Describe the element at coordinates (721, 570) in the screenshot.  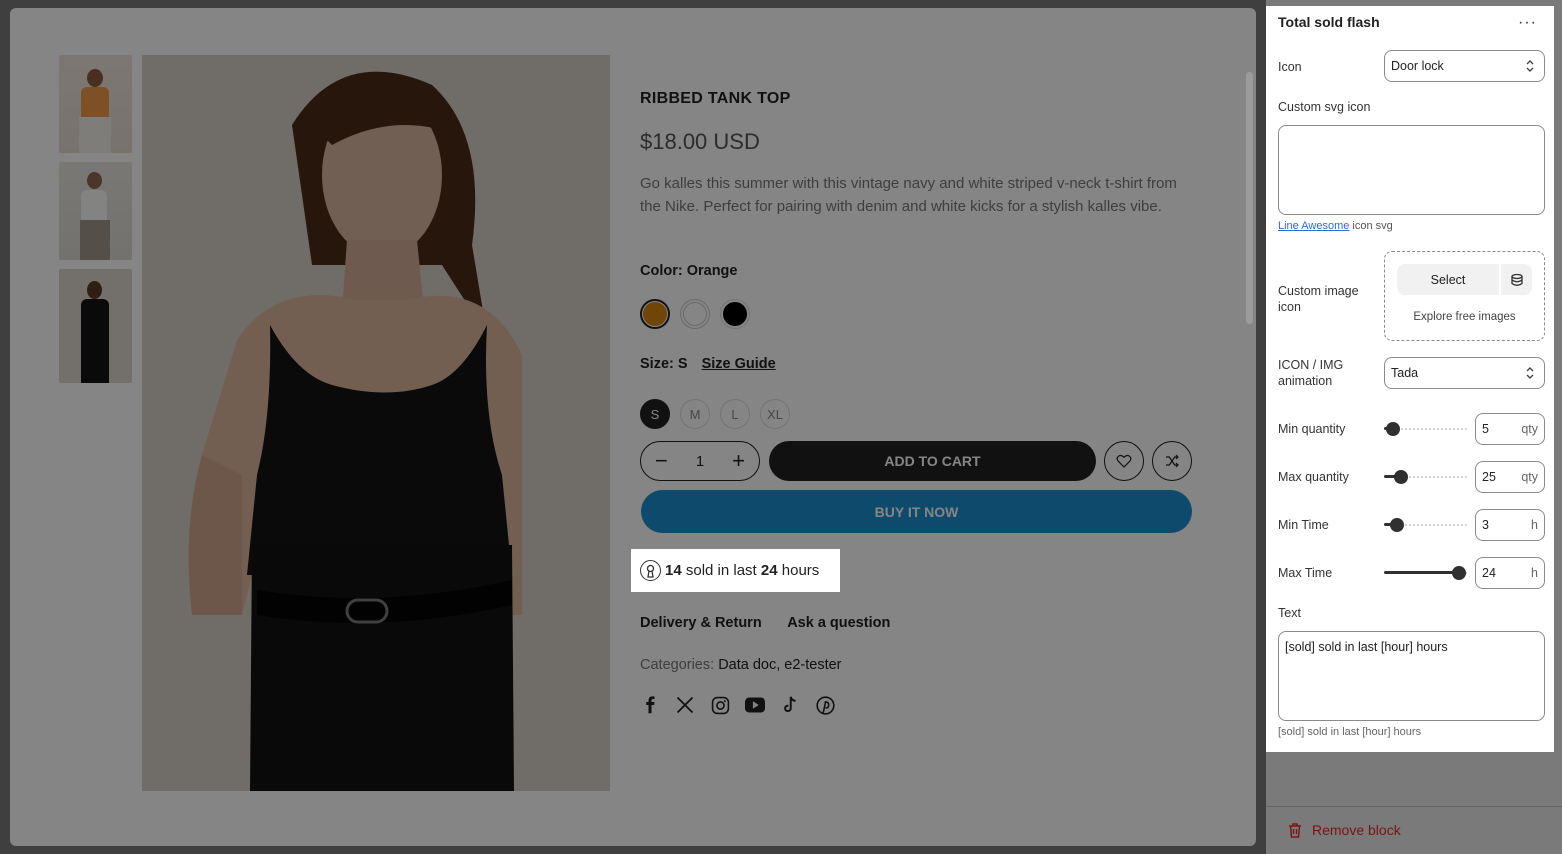
I see `sold-middle-text: sold in last` at that location.